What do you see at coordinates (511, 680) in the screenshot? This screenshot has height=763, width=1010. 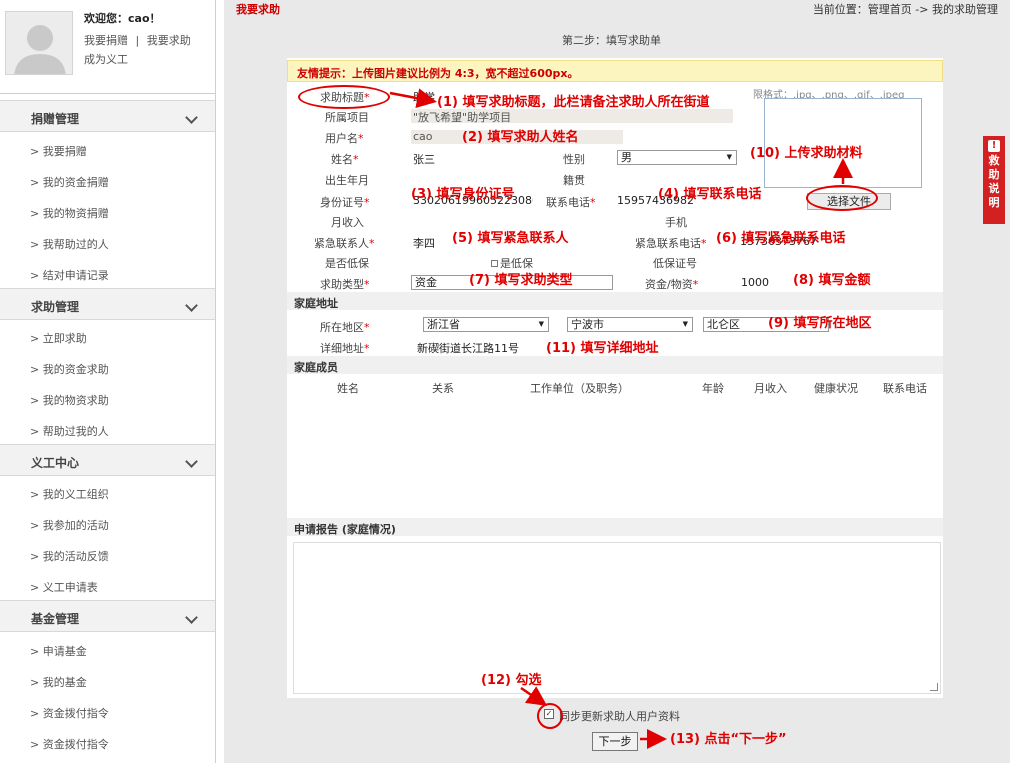 I see `annotation-12: (12) 勾选` at bounding box center [511, 680].